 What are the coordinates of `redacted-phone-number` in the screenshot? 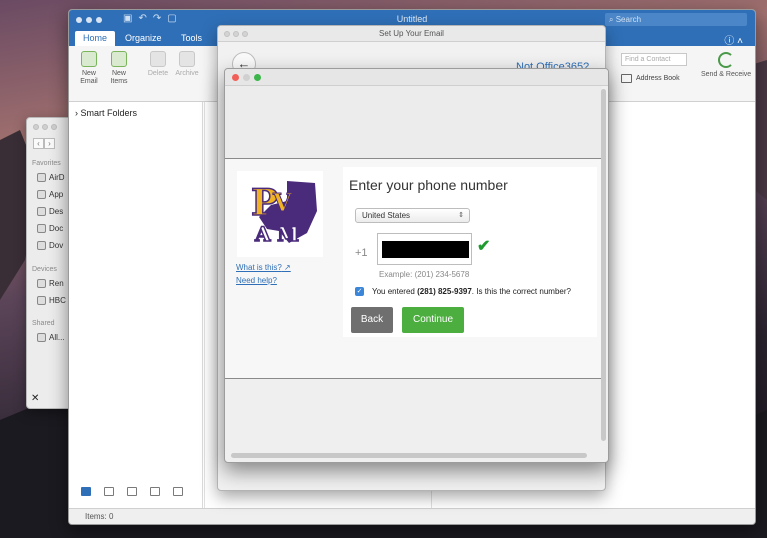 It's located at (425, 249).